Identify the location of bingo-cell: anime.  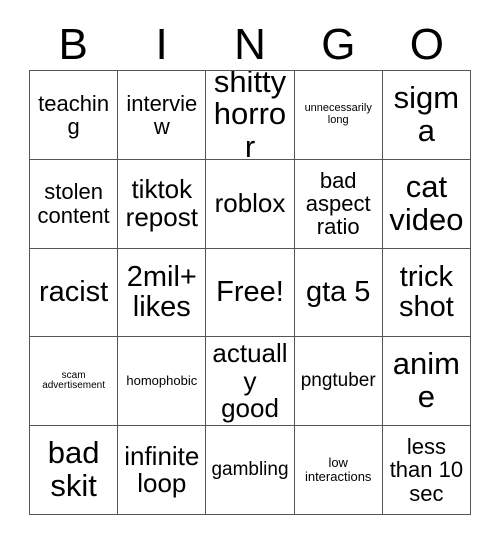
(426, 382).